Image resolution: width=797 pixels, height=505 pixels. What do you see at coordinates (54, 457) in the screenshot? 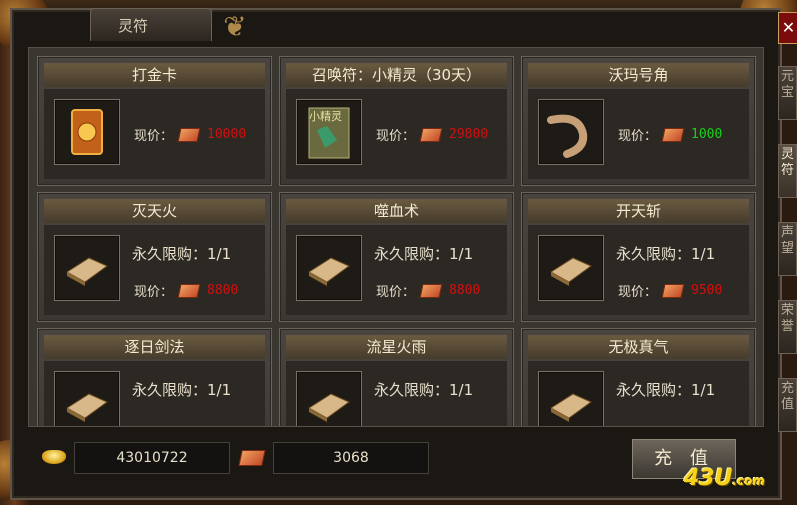
I see `gold-ingot-icon` at bounding box center [54, 457].